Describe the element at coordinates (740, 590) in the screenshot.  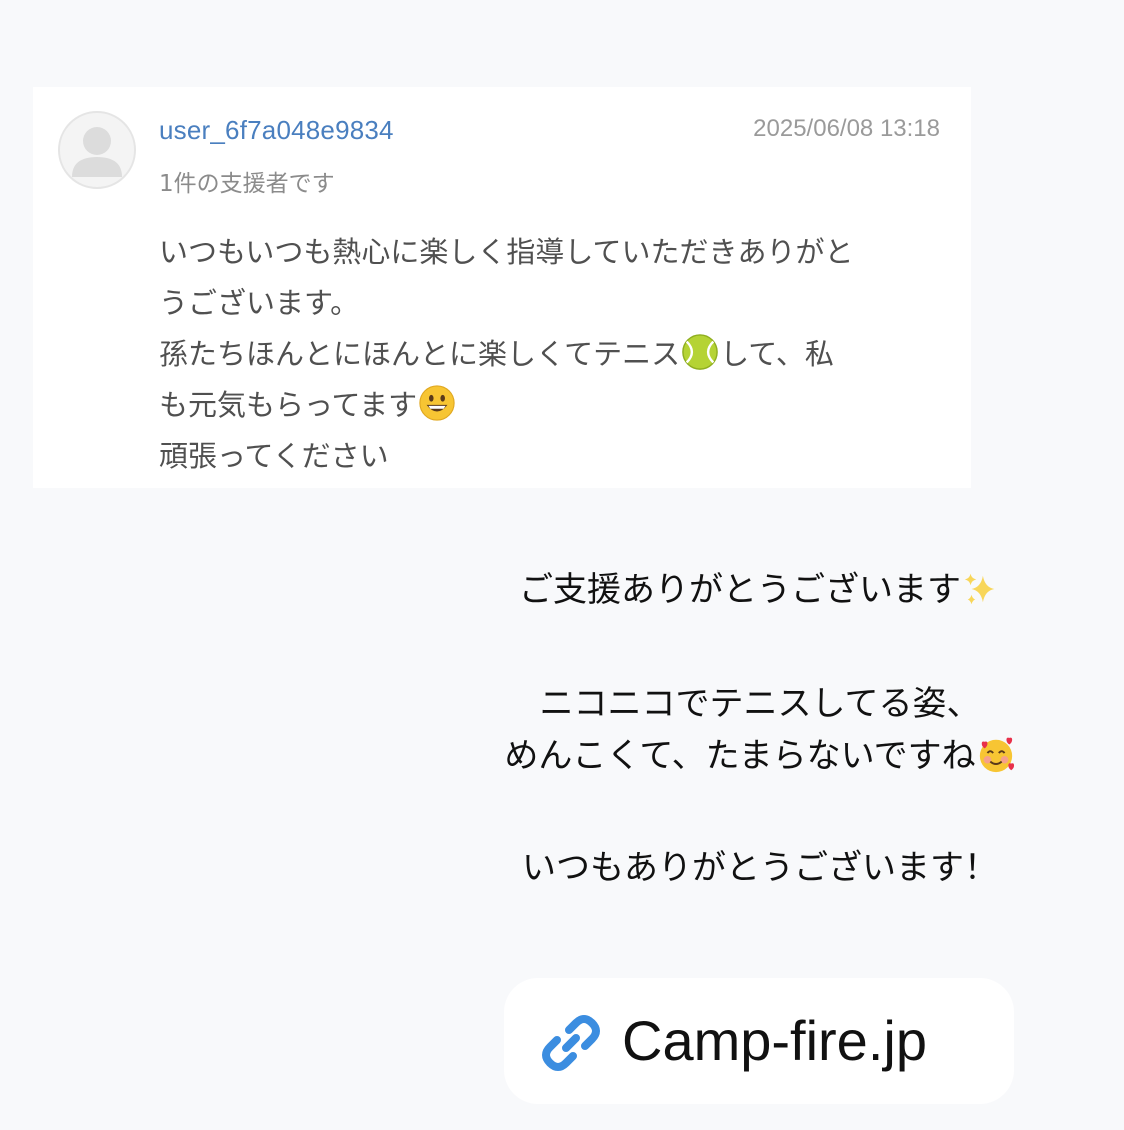
I see `reply-text: ご支援ありがとうございます` at that location.